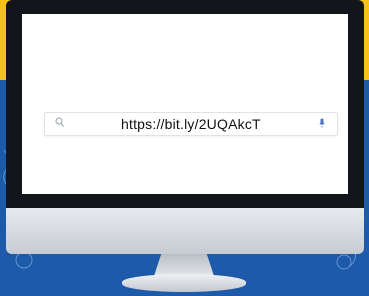  I want to click on microphone-icon, so click(322, 123).